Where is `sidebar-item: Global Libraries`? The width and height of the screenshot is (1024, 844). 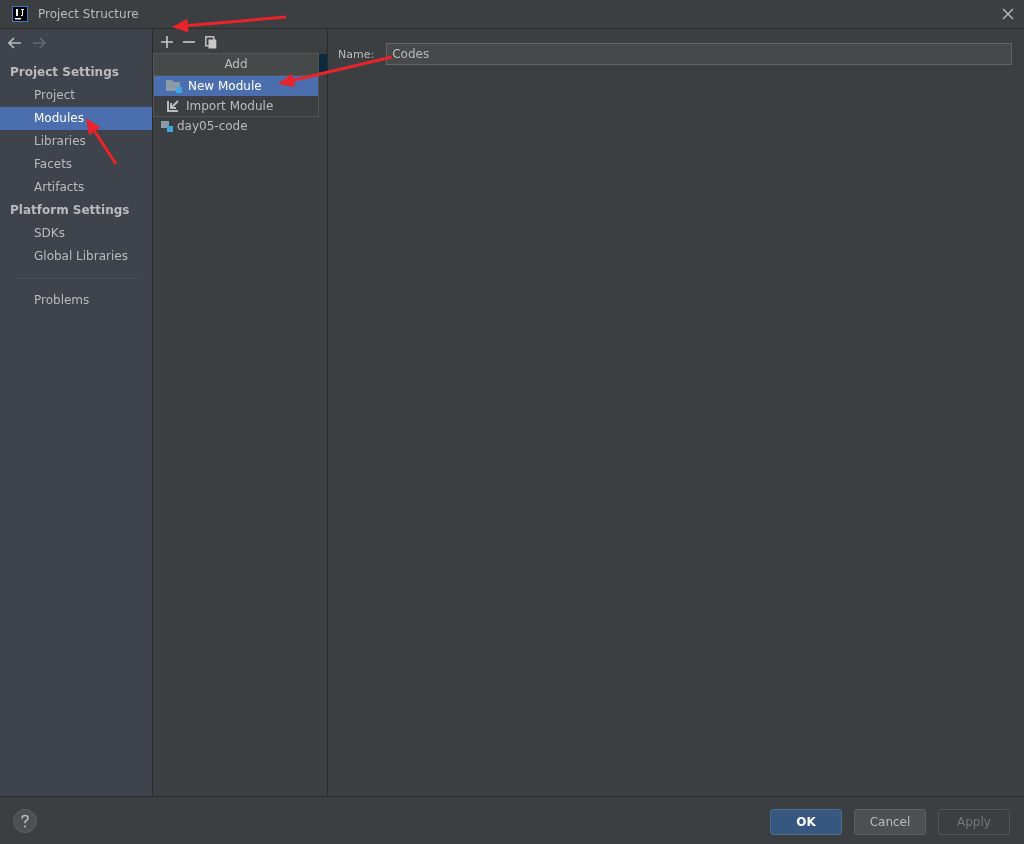
sidebar-item: Global Libraries is located at coordinates (76, 256).